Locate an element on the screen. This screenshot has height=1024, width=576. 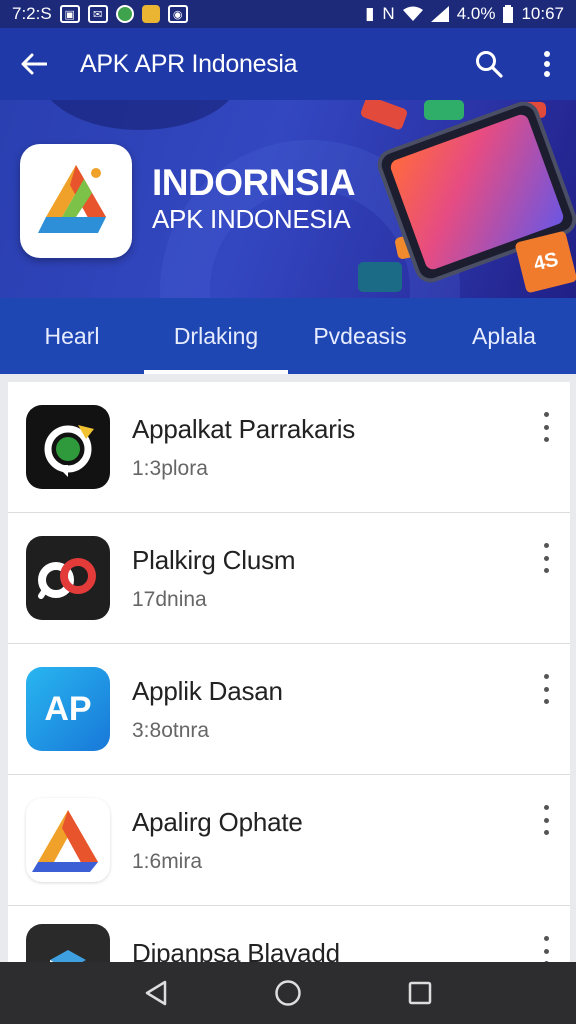
banner-subtitle: APK INDONESIA is located at coordinates (251, 219).